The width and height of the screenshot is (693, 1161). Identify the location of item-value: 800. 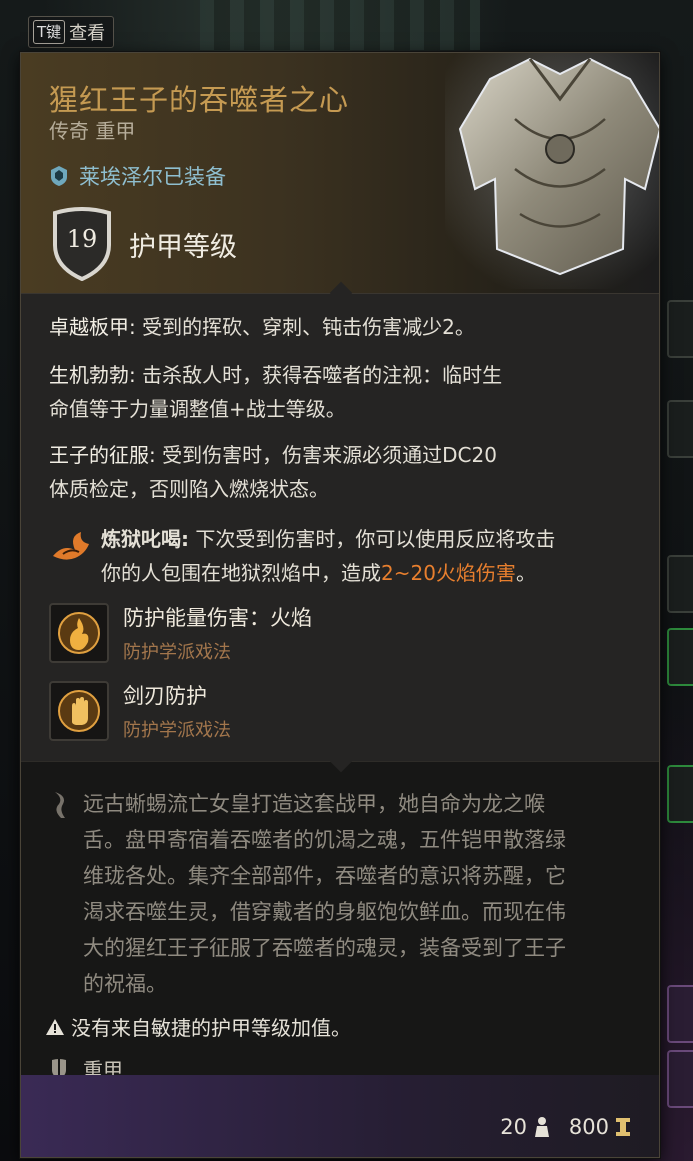
(600, 1127).